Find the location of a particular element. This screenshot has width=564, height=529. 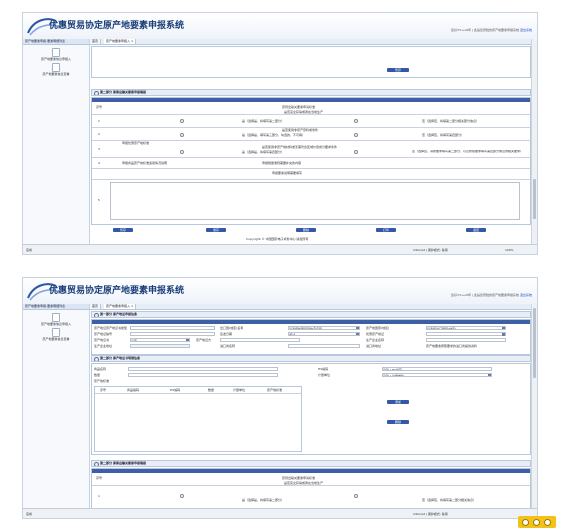

row-title: 是否使用非原产地材料或无需符合区域价值成分要求条件 is located at coordinates (300, 147).